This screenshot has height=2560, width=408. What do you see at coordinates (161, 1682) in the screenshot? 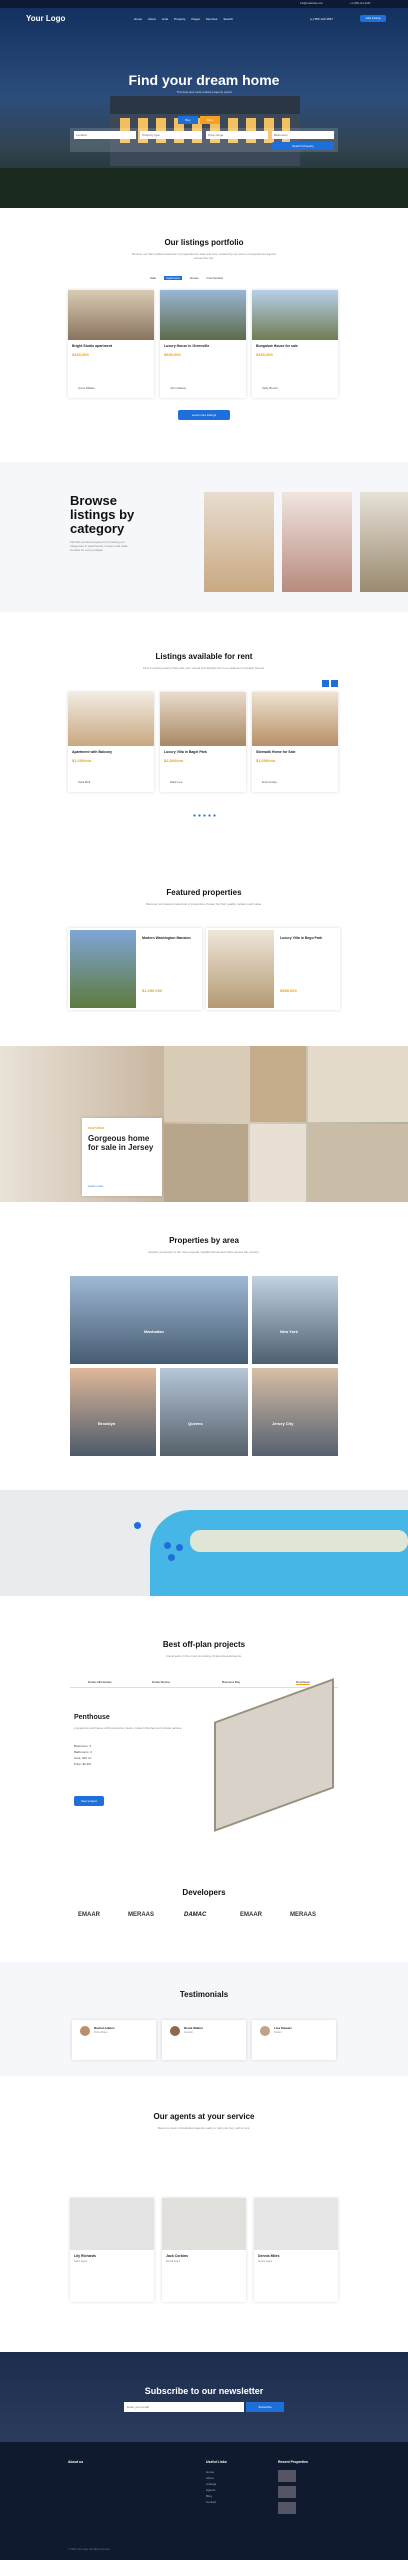
I see `offplan-tab: Dubai Marina` at bounding box center [161, 1682].